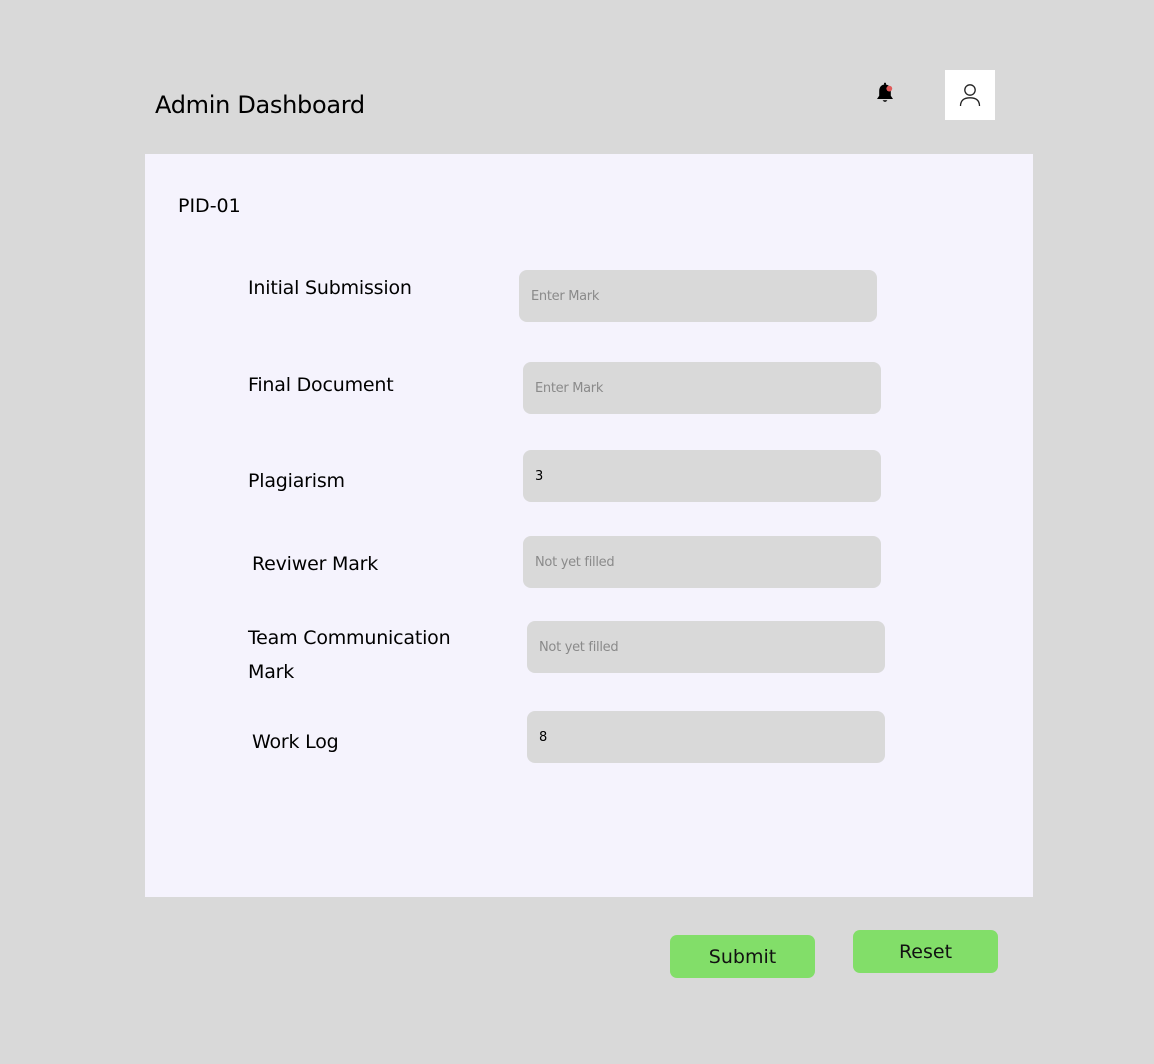 Image resolution: width=1154 pixels, height=1064 pixels. I want to click on user-icon, so click(970, 95).